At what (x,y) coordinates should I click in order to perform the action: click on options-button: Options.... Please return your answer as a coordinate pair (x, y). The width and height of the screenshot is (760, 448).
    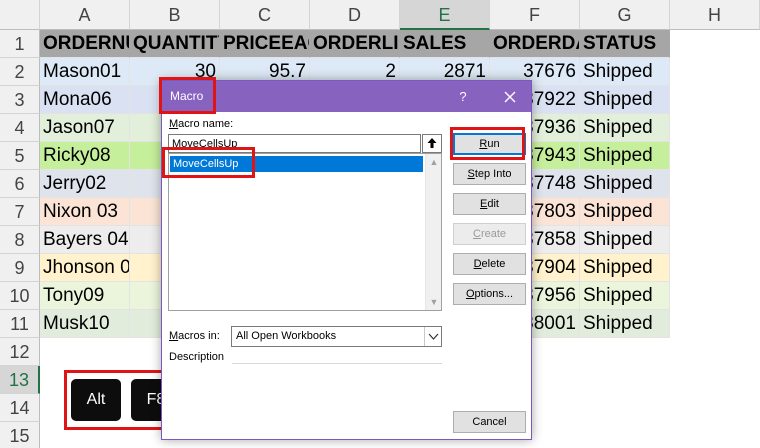
    Looking at the image, I should click on (489, 294).